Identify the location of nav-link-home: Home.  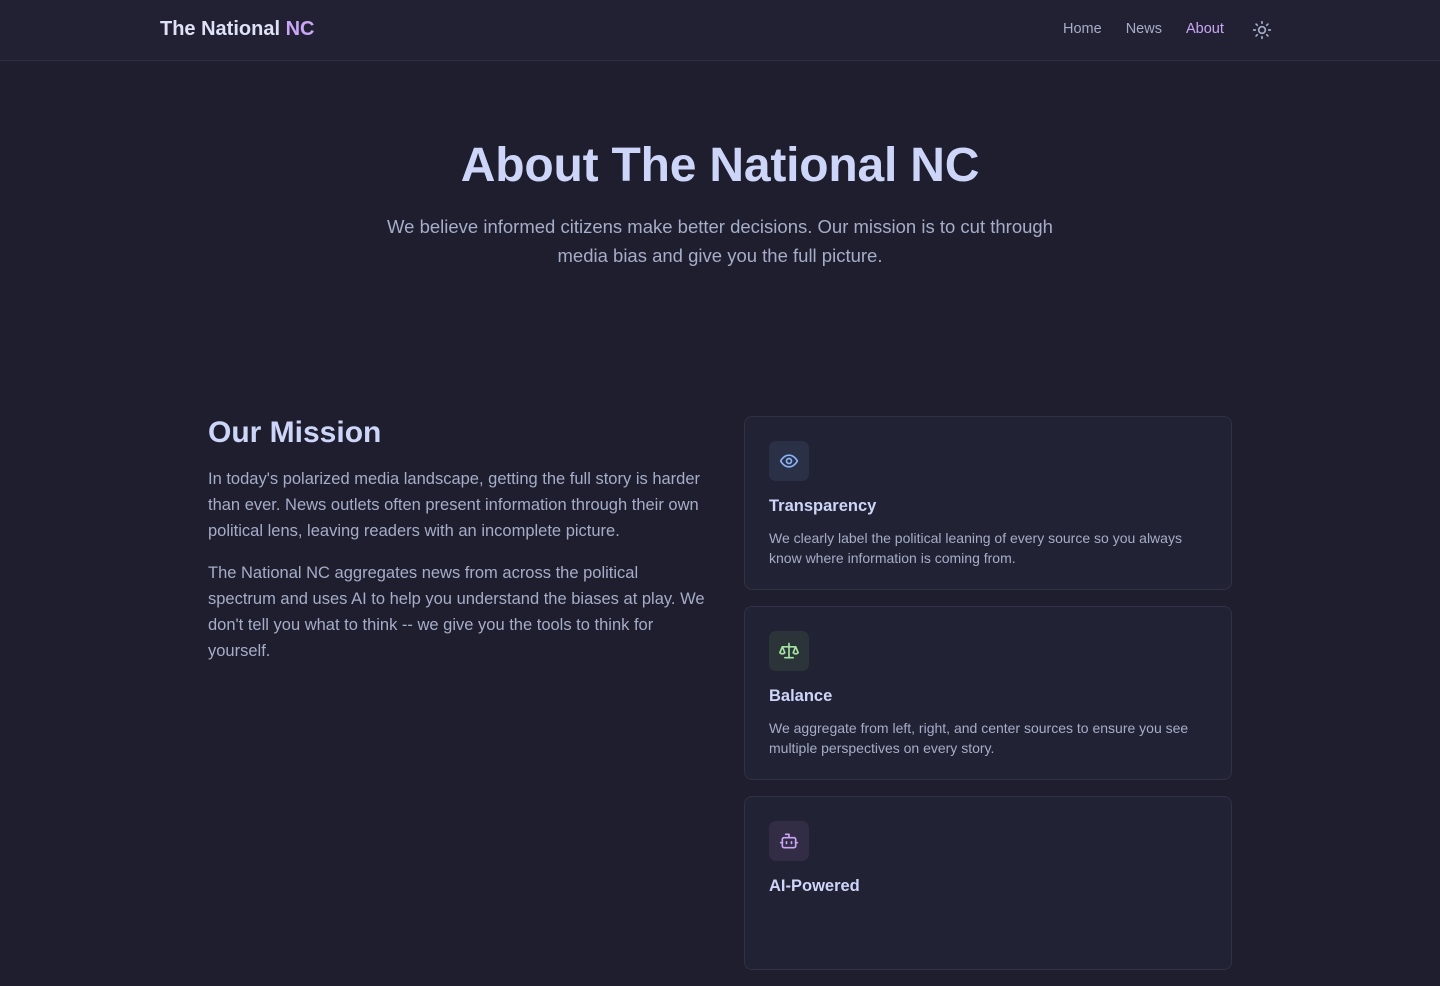
(1082, 29).